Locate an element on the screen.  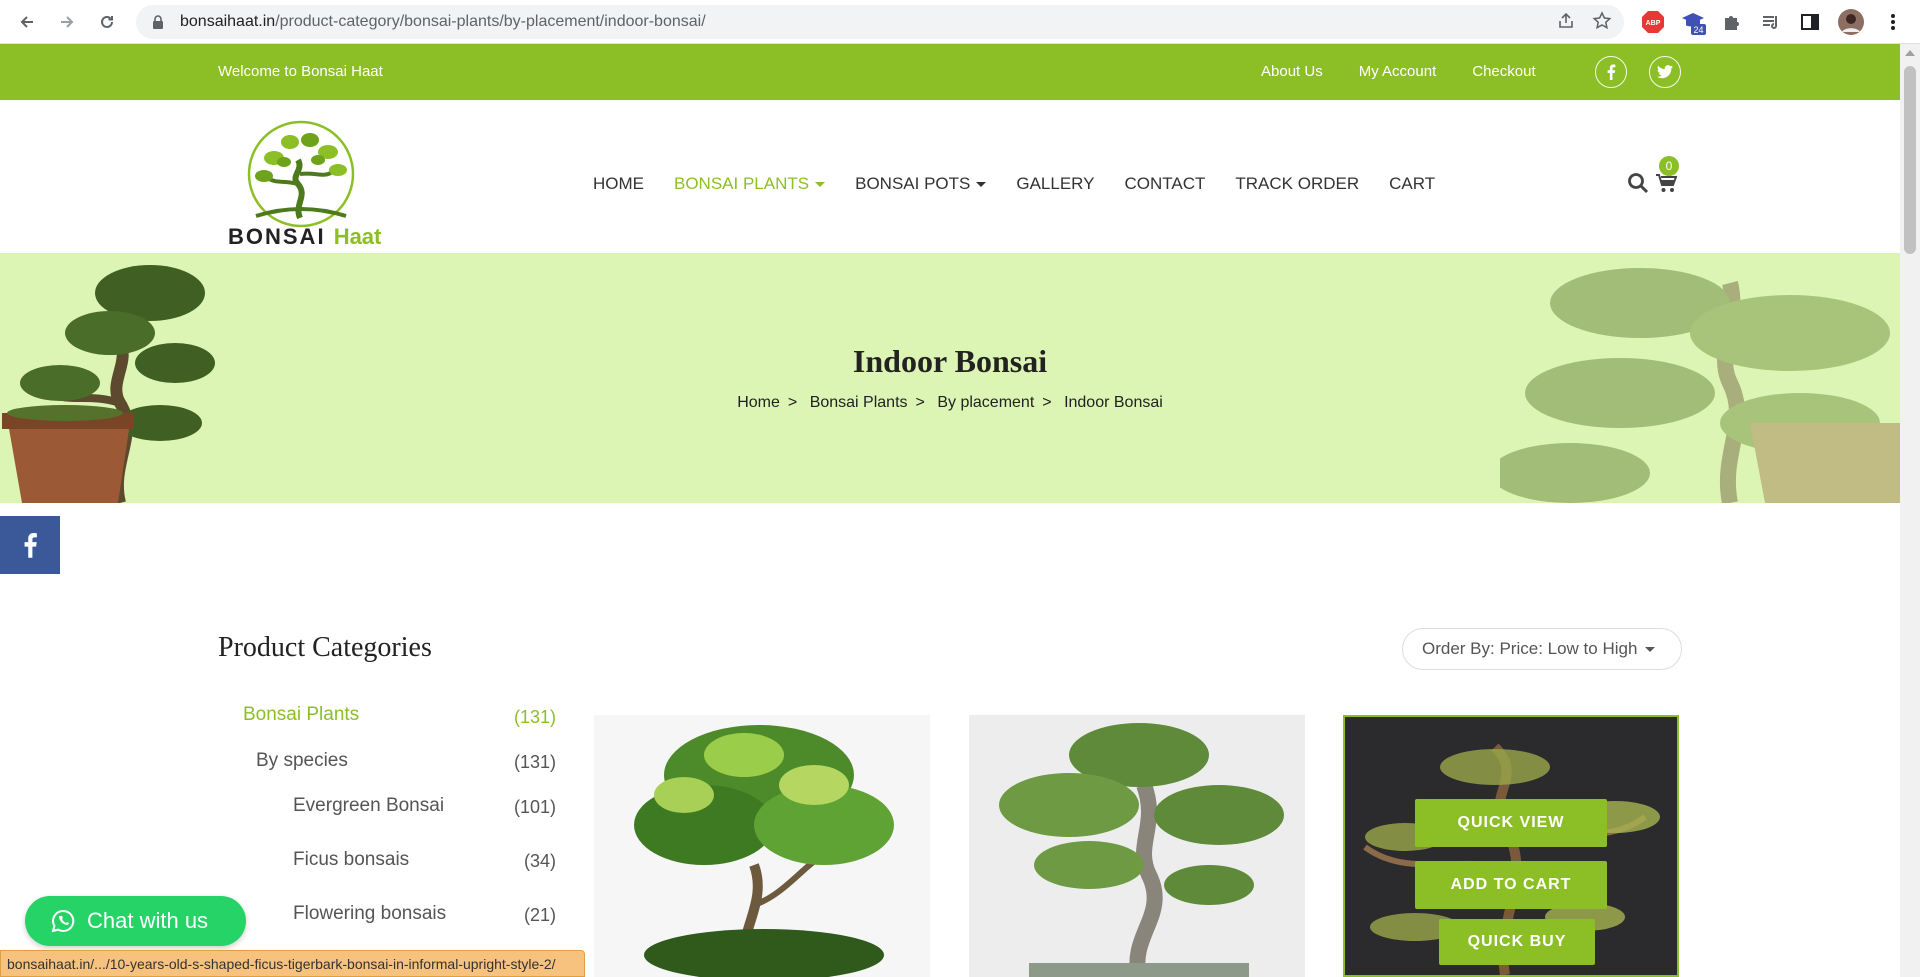
welcome-text: Welcome to Bonsai Haat is located at coordinates (300, 71).